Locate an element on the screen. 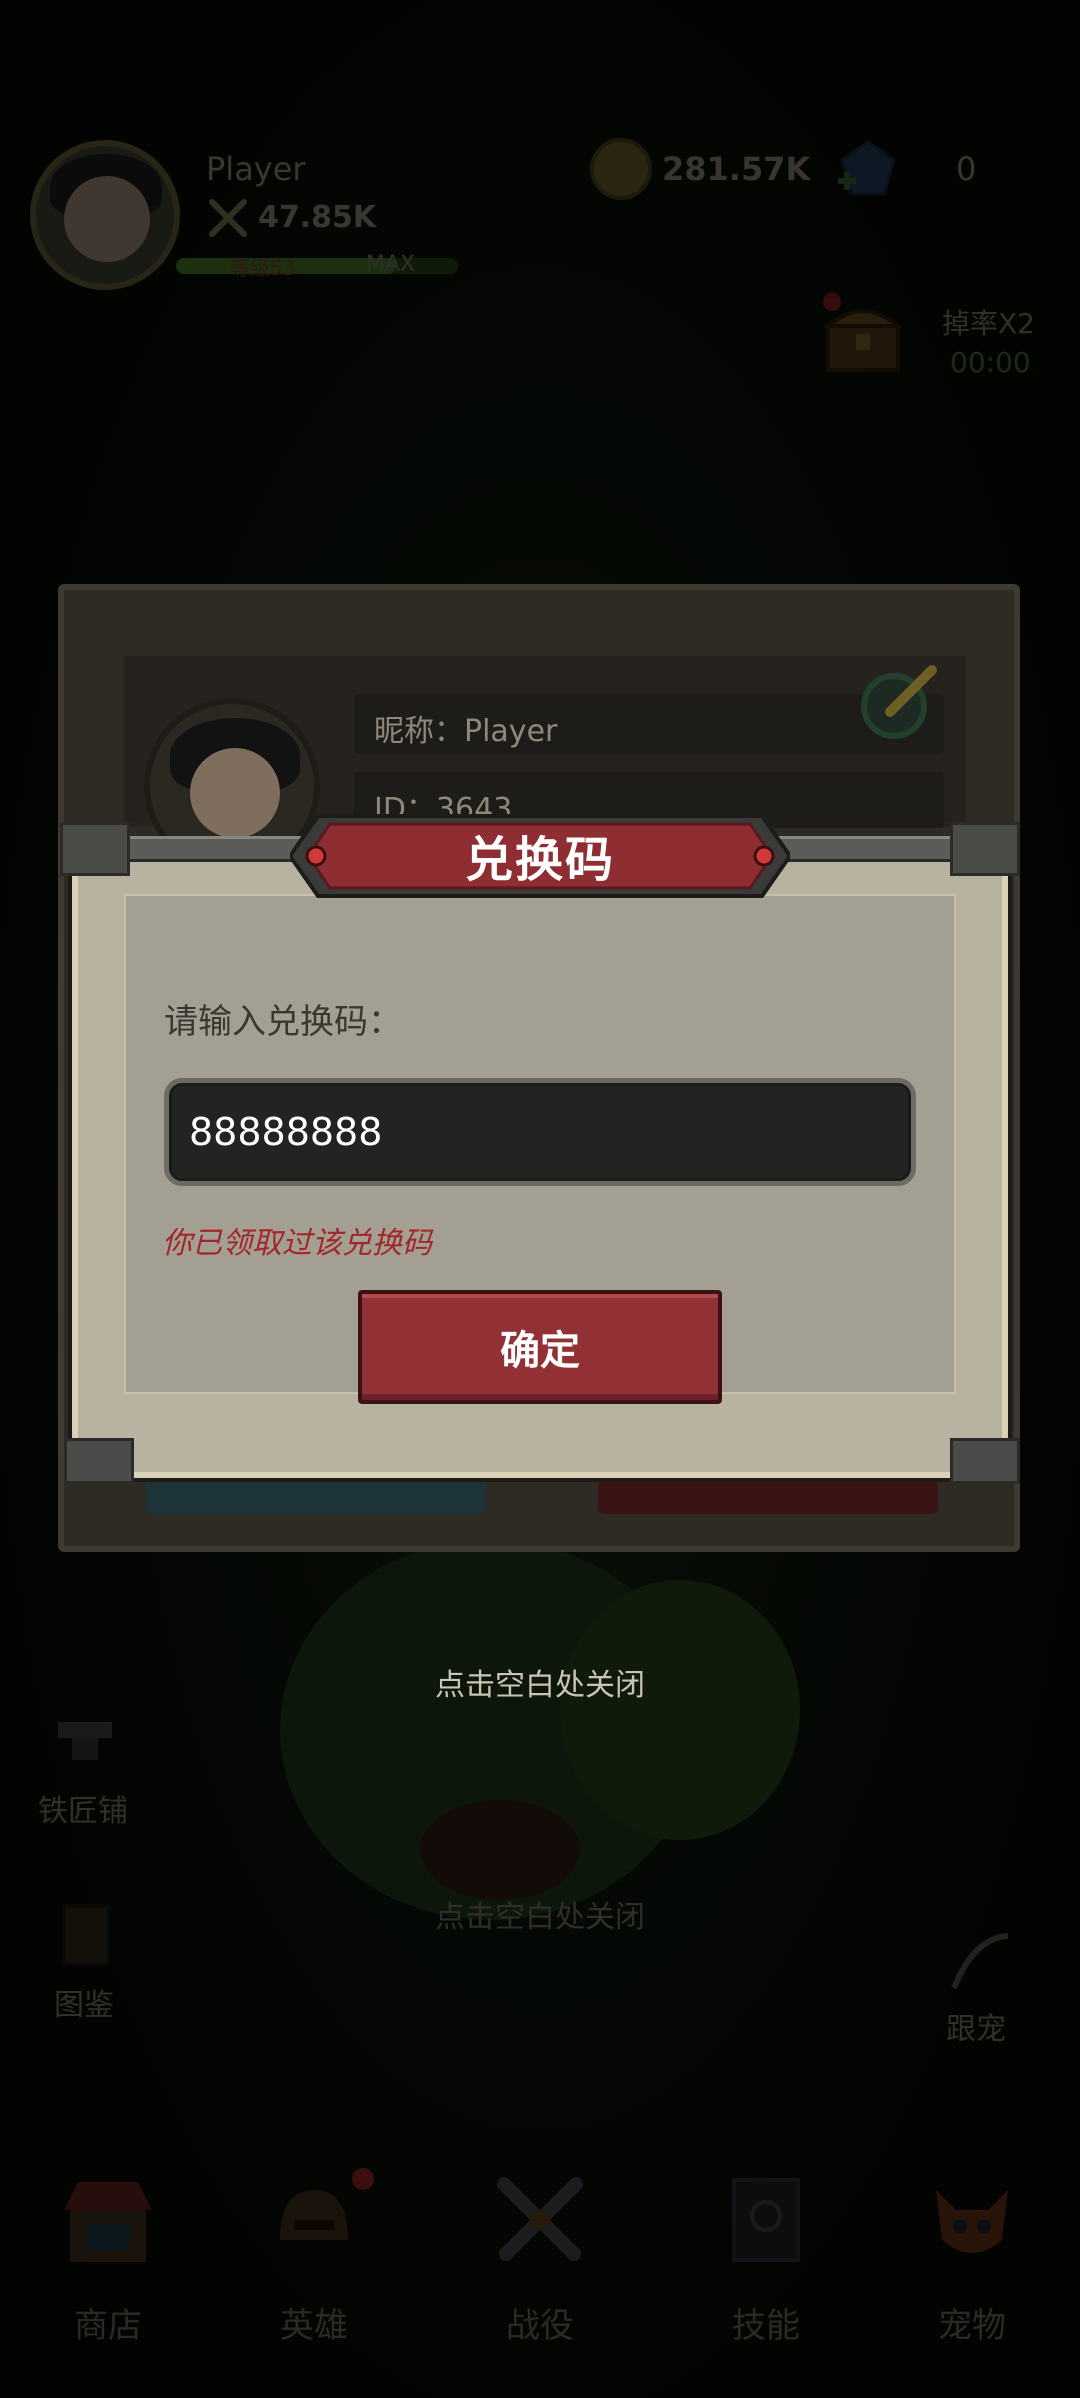  hero-notification-dot is located at coordinates (363, 2179).